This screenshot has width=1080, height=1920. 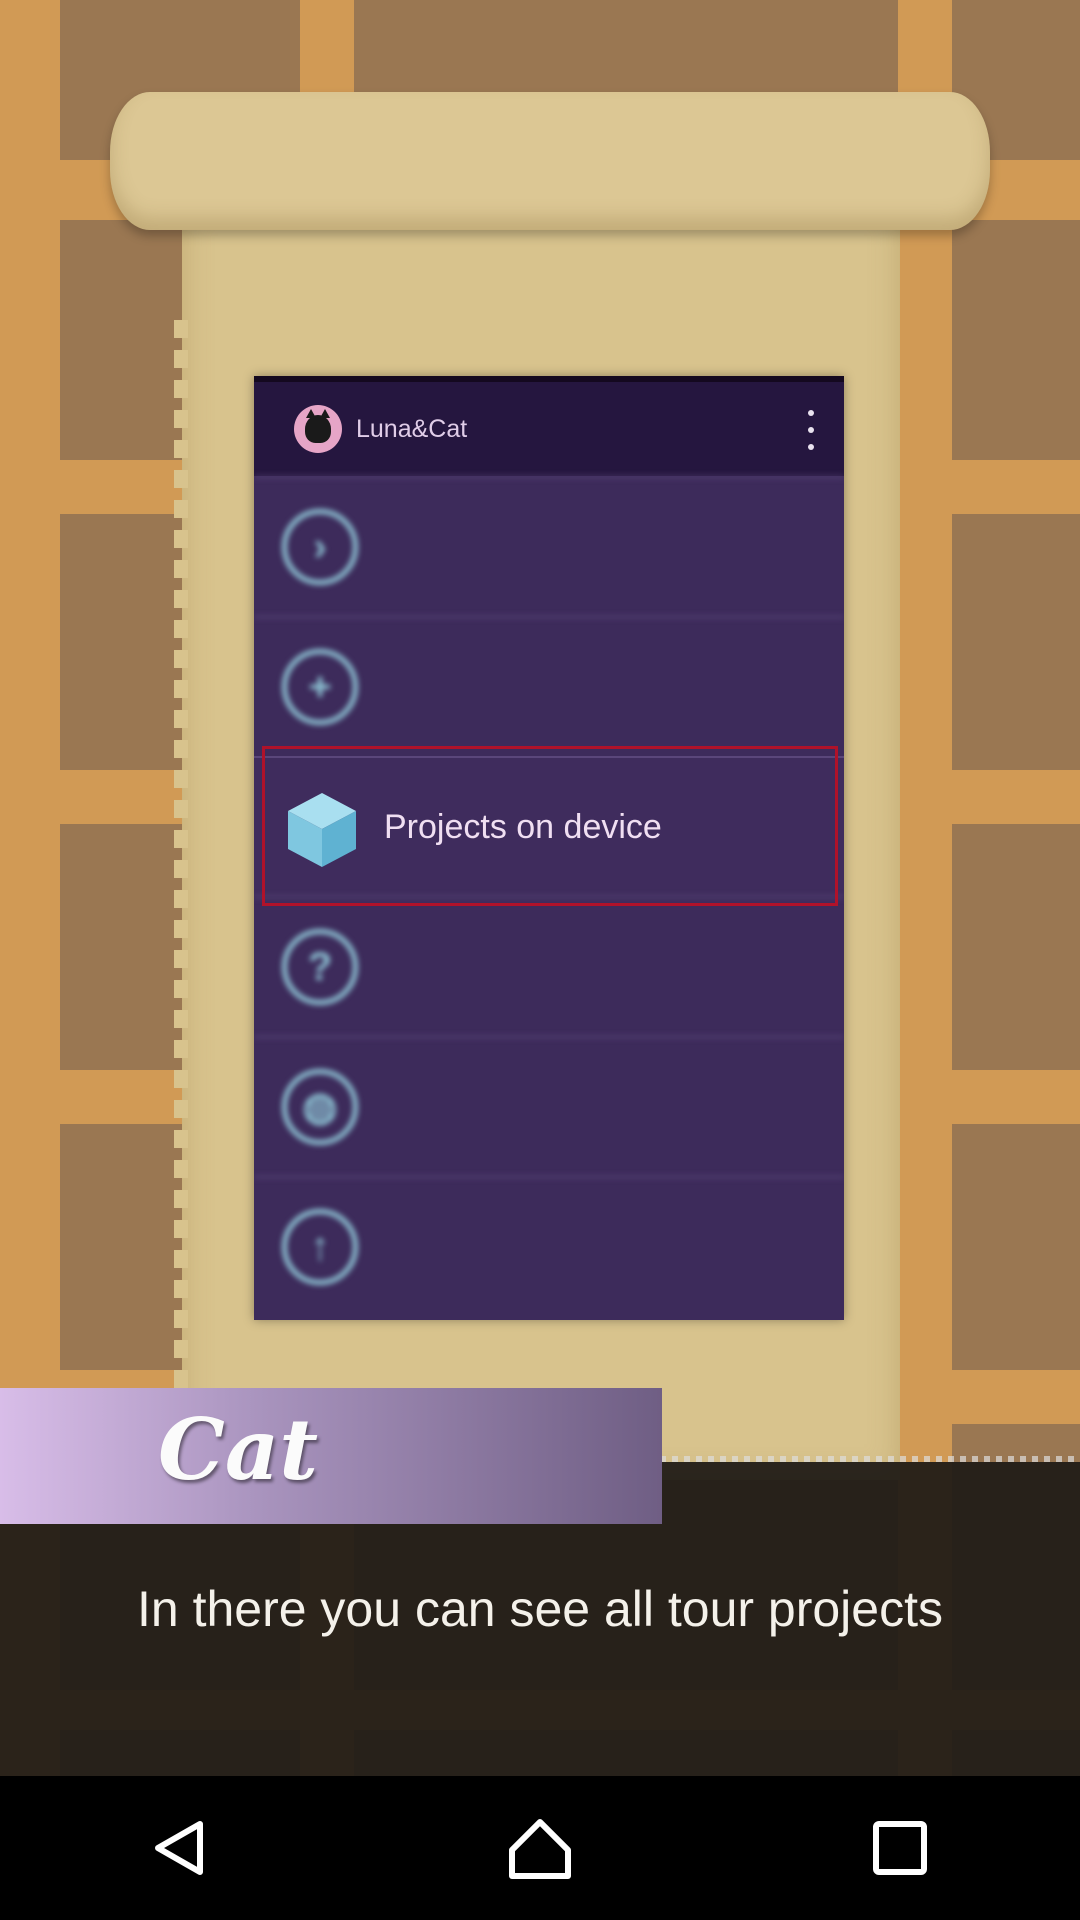 What do you see at coordinates (549, 1246) in the screenshot?
I see `menu-item-upload: ↑` at bounding box center [549, 1246].